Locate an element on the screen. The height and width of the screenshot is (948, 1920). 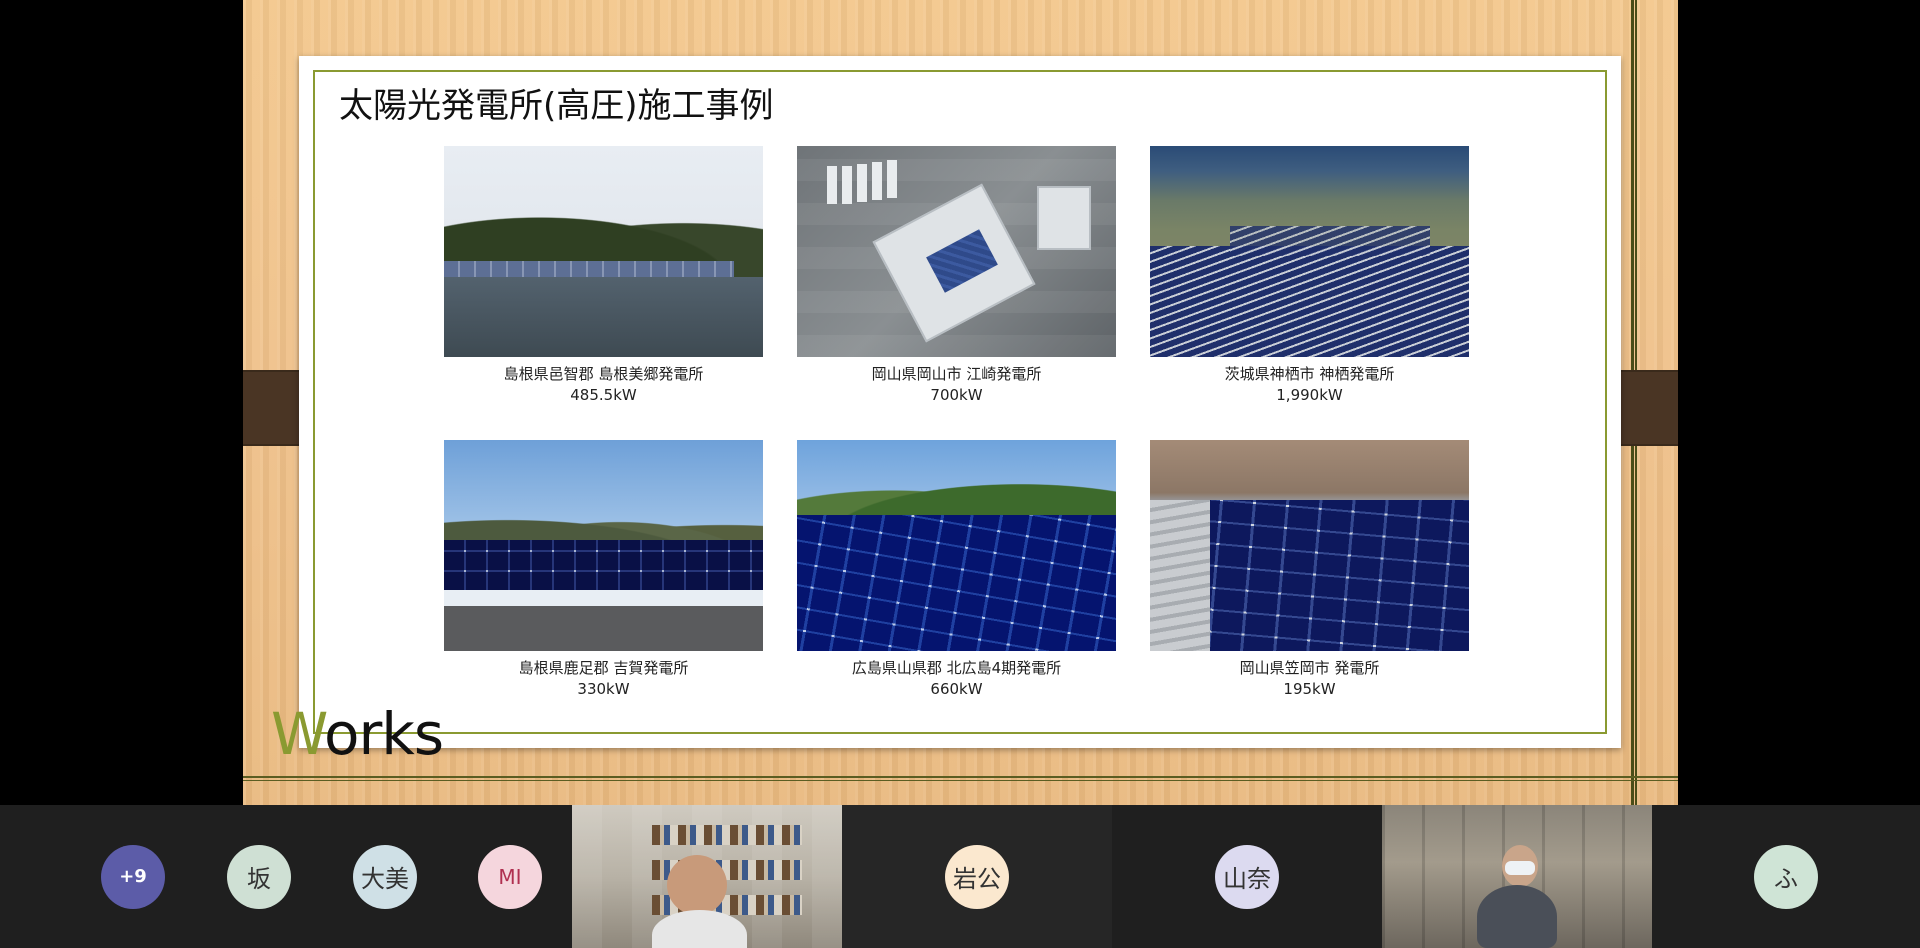
case-power: 700kW is located at coordinates (956, 395).